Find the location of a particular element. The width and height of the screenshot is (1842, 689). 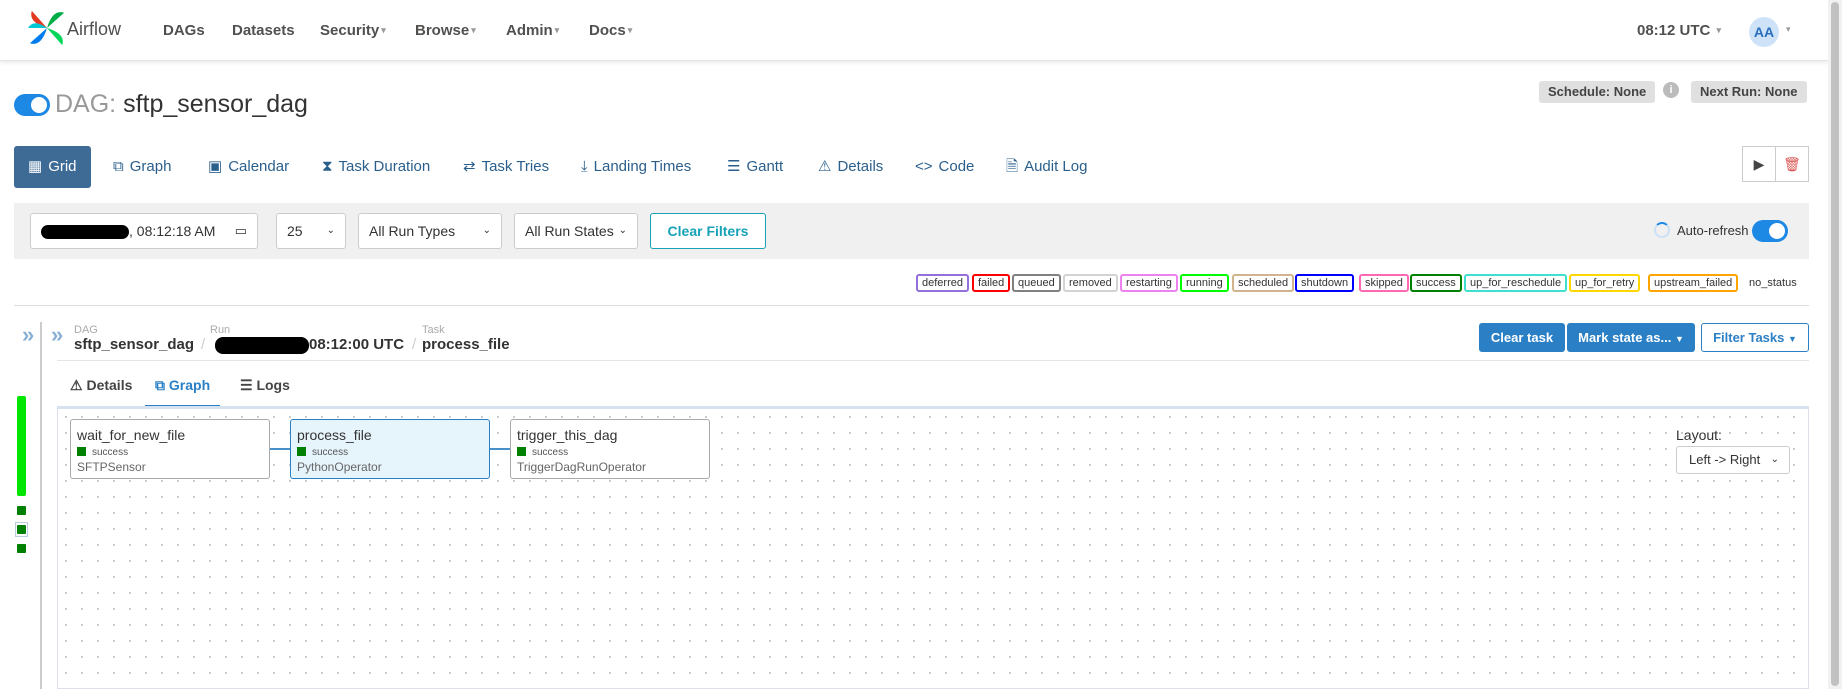

legend-failed: failed is located at coordinates (991, 283).